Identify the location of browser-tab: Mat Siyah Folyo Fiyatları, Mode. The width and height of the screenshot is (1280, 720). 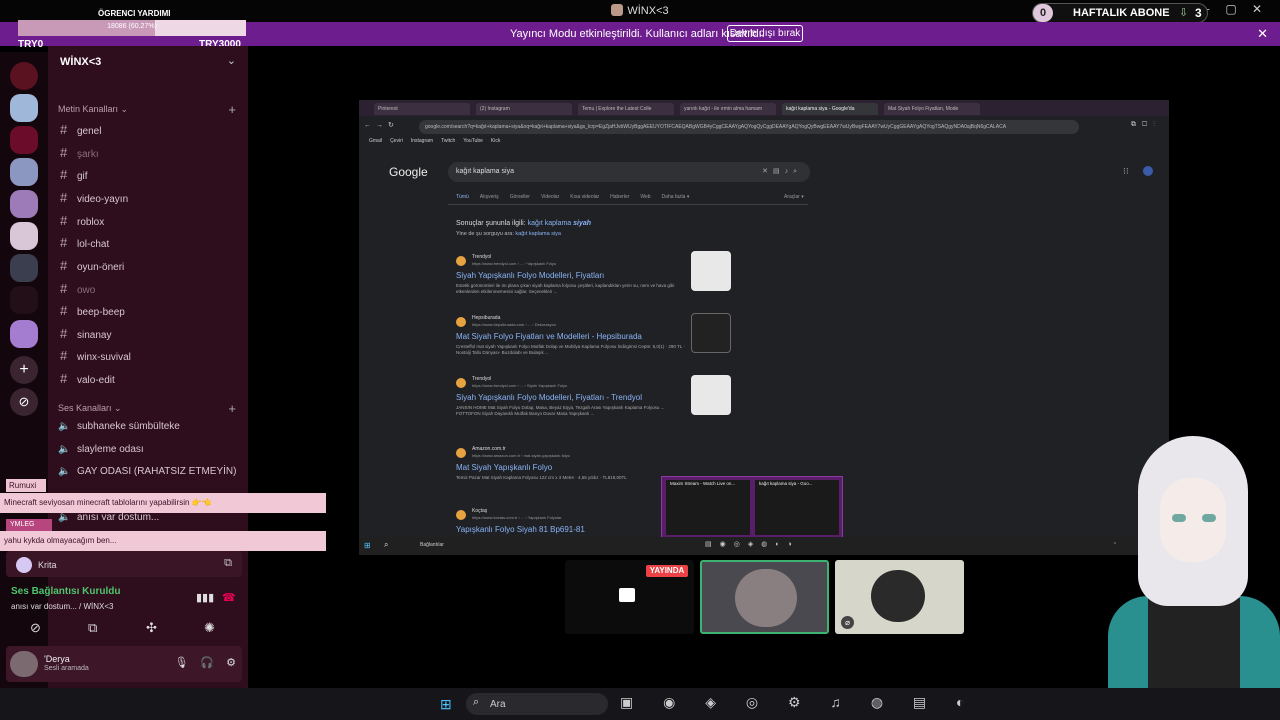
(932, 109).